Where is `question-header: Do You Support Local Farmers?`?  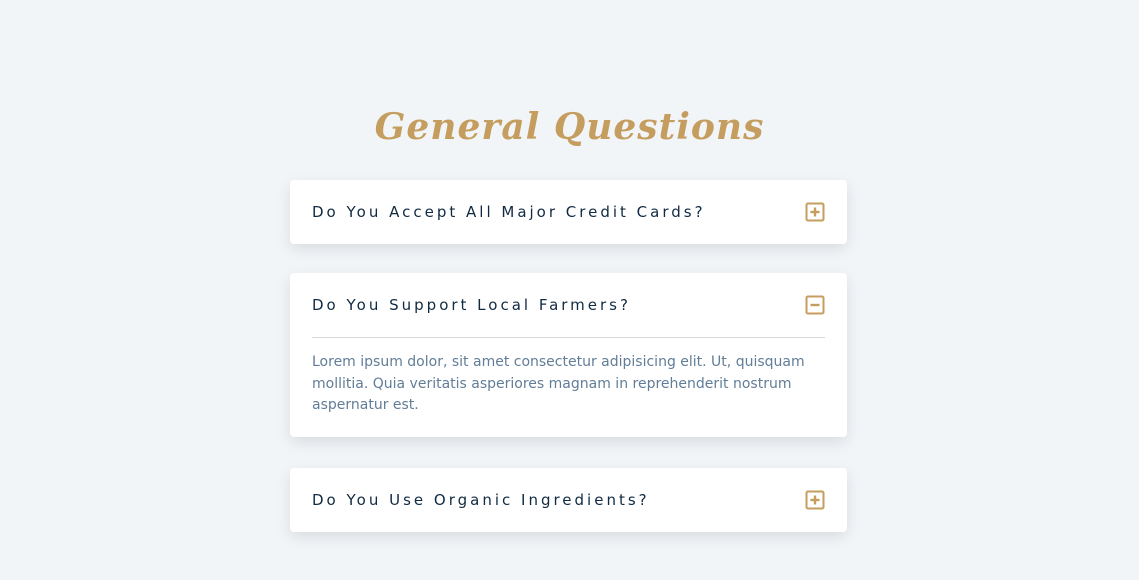 question-header: Do You Support Local Farmers? is located at coordinates (568, 305).